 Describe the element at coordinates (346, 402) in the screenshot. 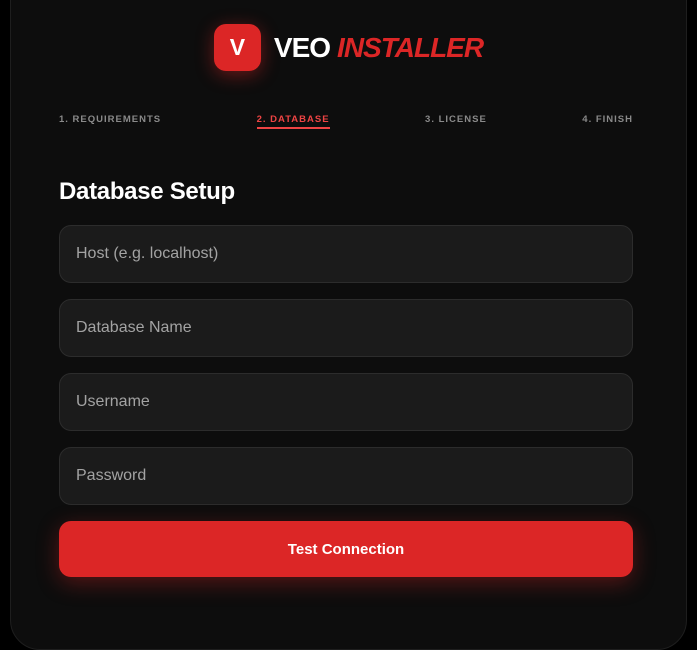

I see `username-input` at that location.